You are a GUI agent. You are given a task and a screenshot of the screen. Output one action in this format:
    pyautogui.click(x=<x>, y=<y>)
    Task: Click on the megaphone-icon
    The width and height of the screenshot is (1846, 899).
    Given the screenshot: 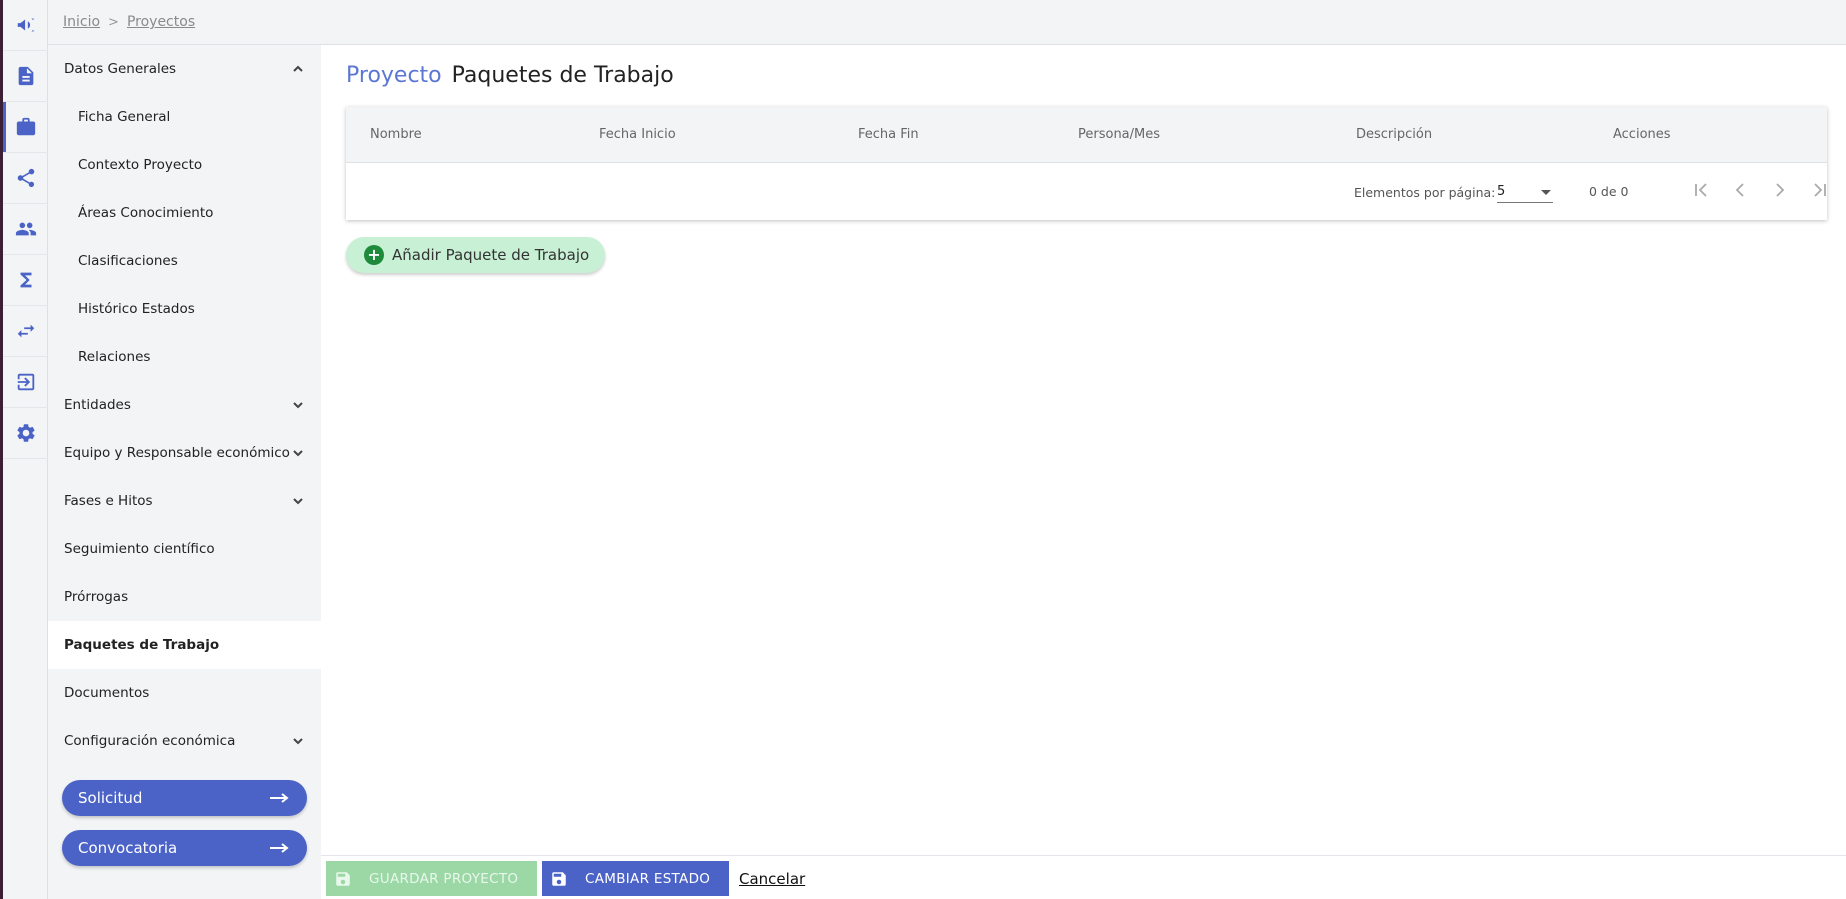 What is the action you would take?
    pyautogui.click(x=26, y=25)
    